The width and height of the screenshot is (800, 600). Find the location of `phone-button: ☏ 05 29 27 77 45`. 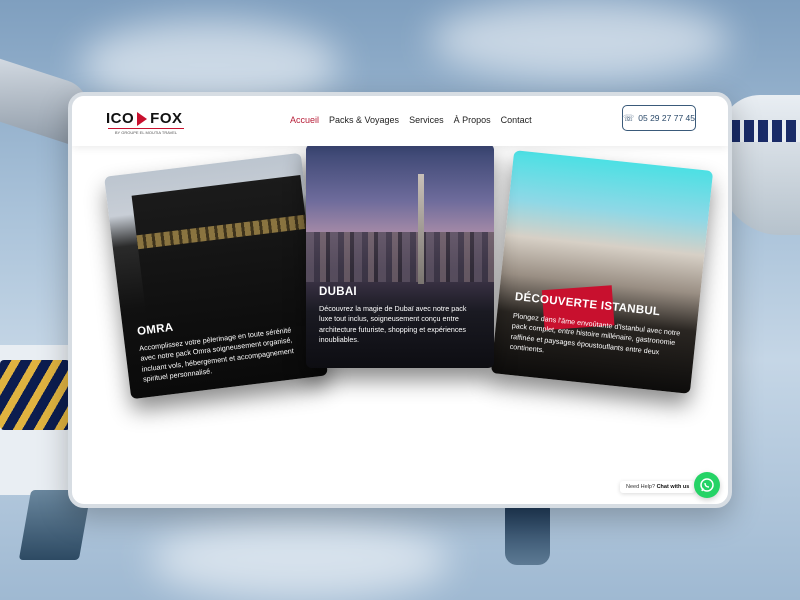

phone-button: ☏ 05 29 27 77 45 is located at coordinates (659, 118).